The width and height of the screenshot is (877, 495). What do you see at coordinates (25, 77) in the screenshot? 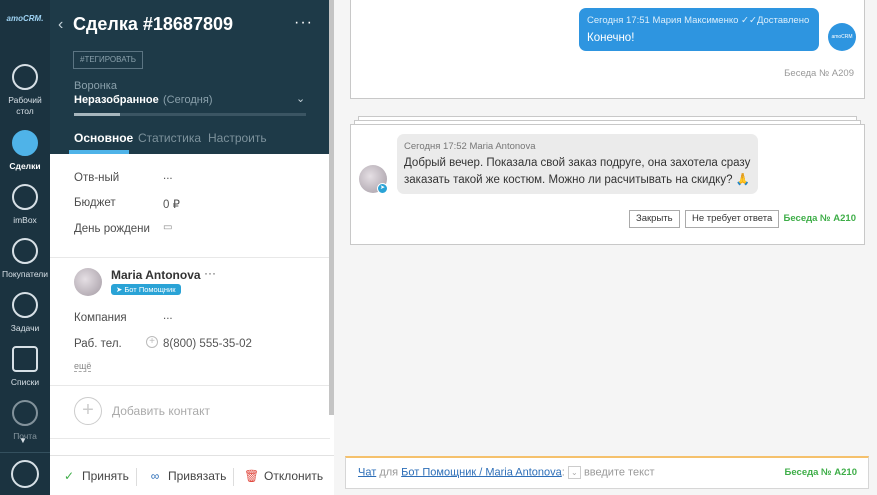
I see `dashboard-icon` at bounding box center [25, 77].